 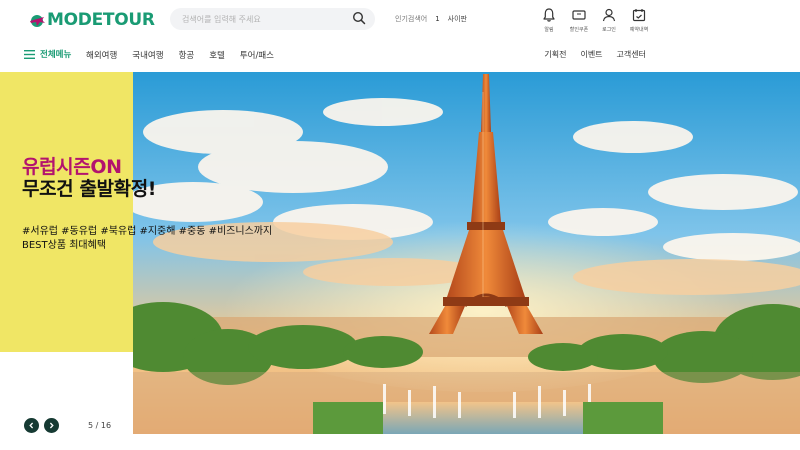 What do you see at coordinates (555, 54) in the screenshot?
I see `nav-item-promotions: 기획전` at bounding box center [555, 54].